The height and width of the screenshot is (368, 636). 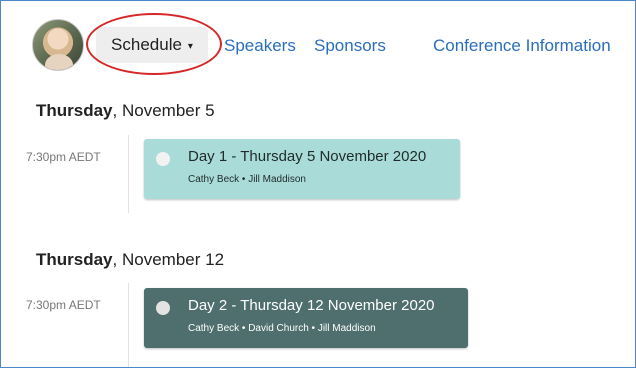 I want to click on day-heading: Thursday, November 5, so click(x=125, y=111).